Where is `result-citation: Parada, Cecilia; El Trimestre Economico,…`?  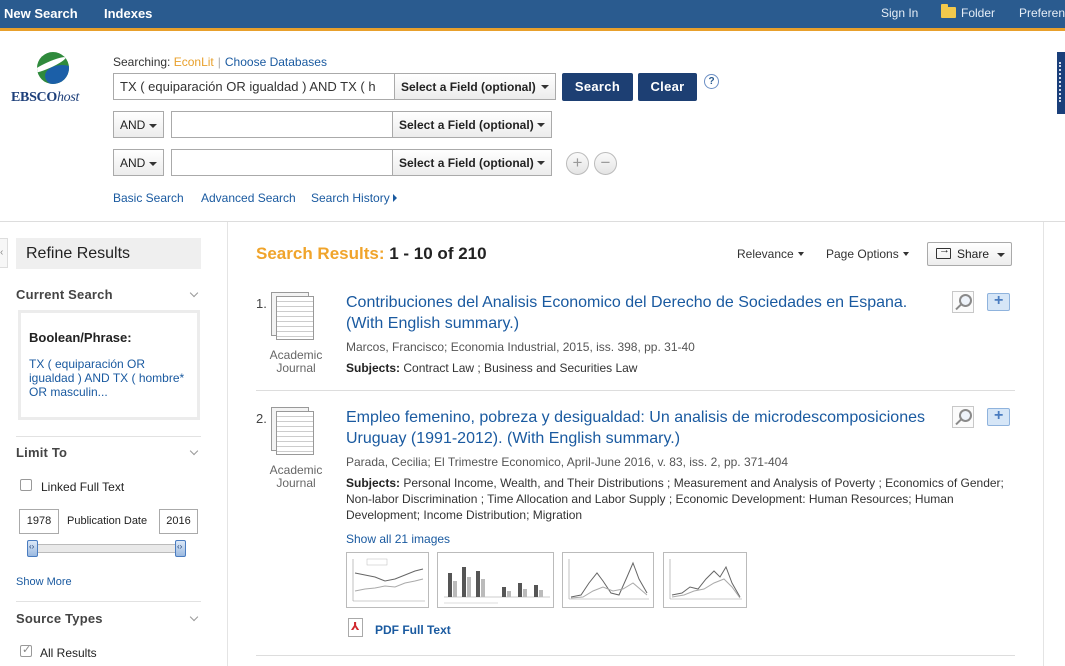
result-citation: Parada, Cecilia; El Trimestre Economico,… is located at coordinates (567, 462).